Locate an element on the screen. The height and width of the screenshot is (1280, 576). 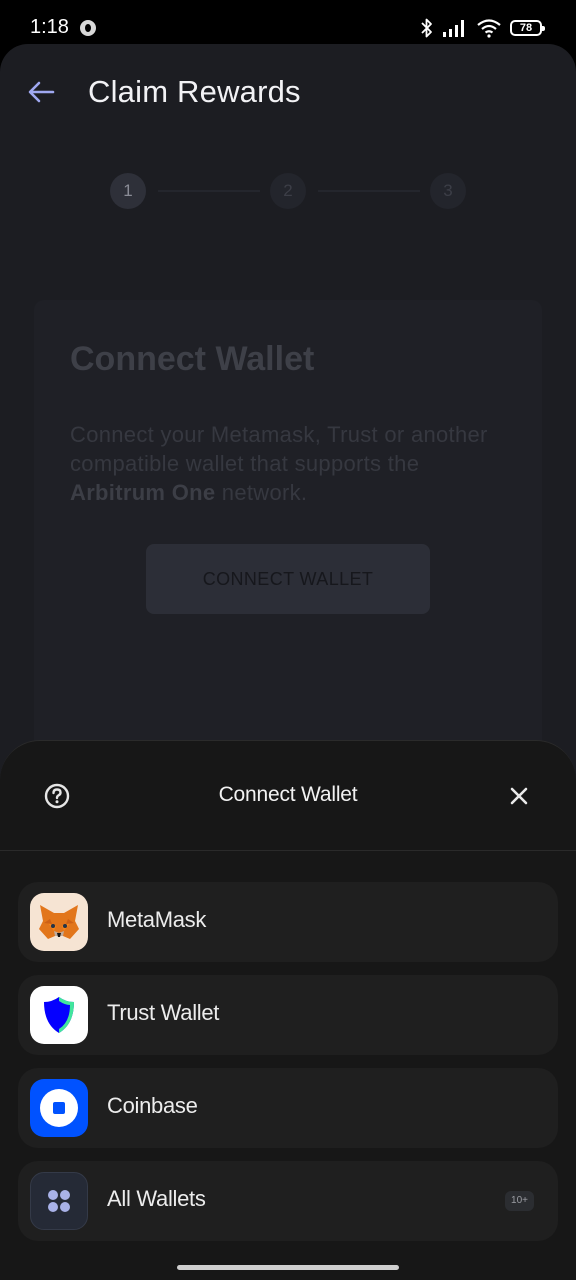
status-bar: 1:18 78 is located at coordinates (288, 25).